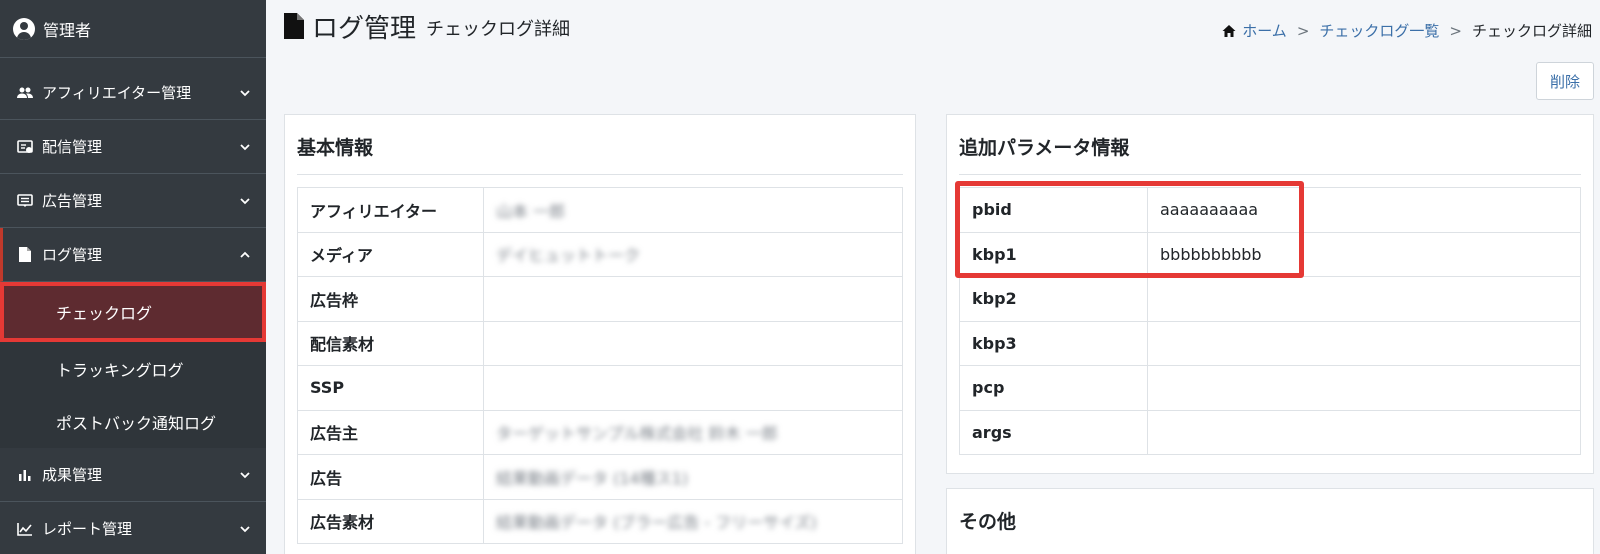  What do you see at coordinates (25, 201) in the screenshot?
I see `ad-icon` at bounding box center [25, 201].